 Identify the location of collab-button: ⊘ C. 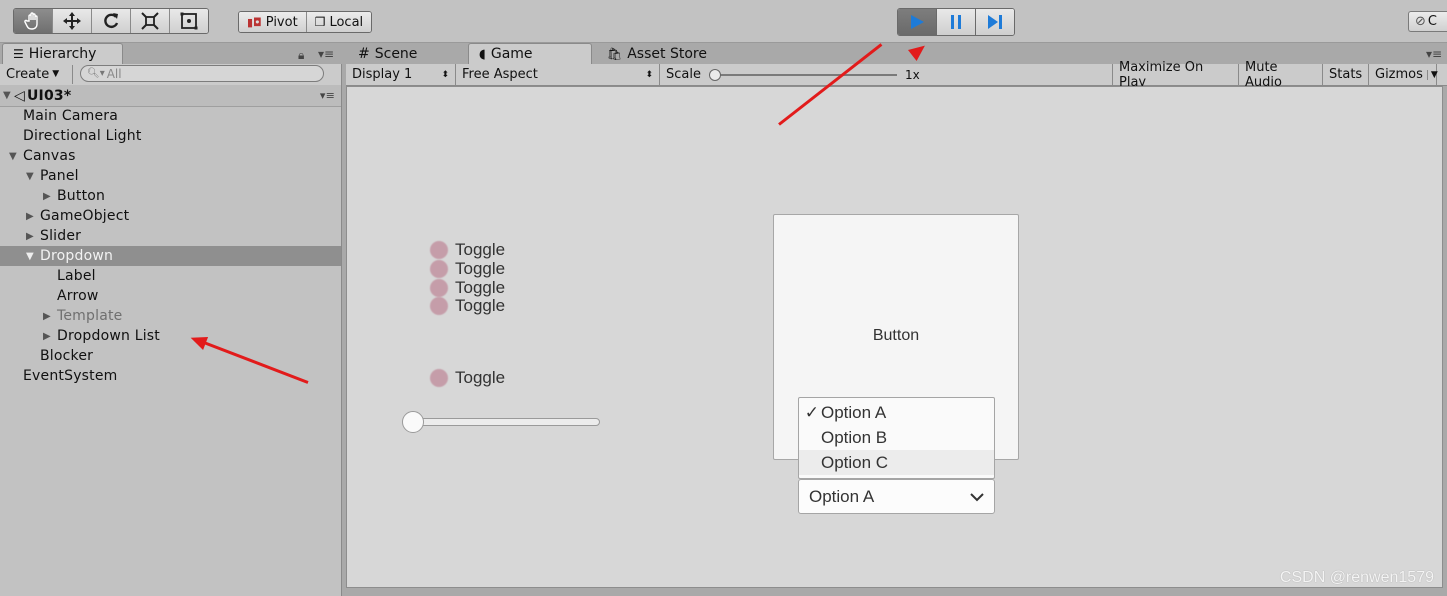
(1427, 21).